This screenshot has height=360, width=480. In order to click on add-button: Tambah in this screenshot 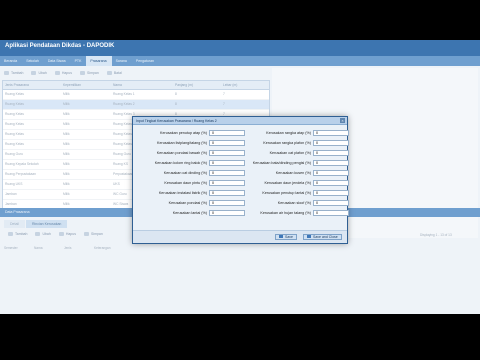, I will do `click(13, 73)`.